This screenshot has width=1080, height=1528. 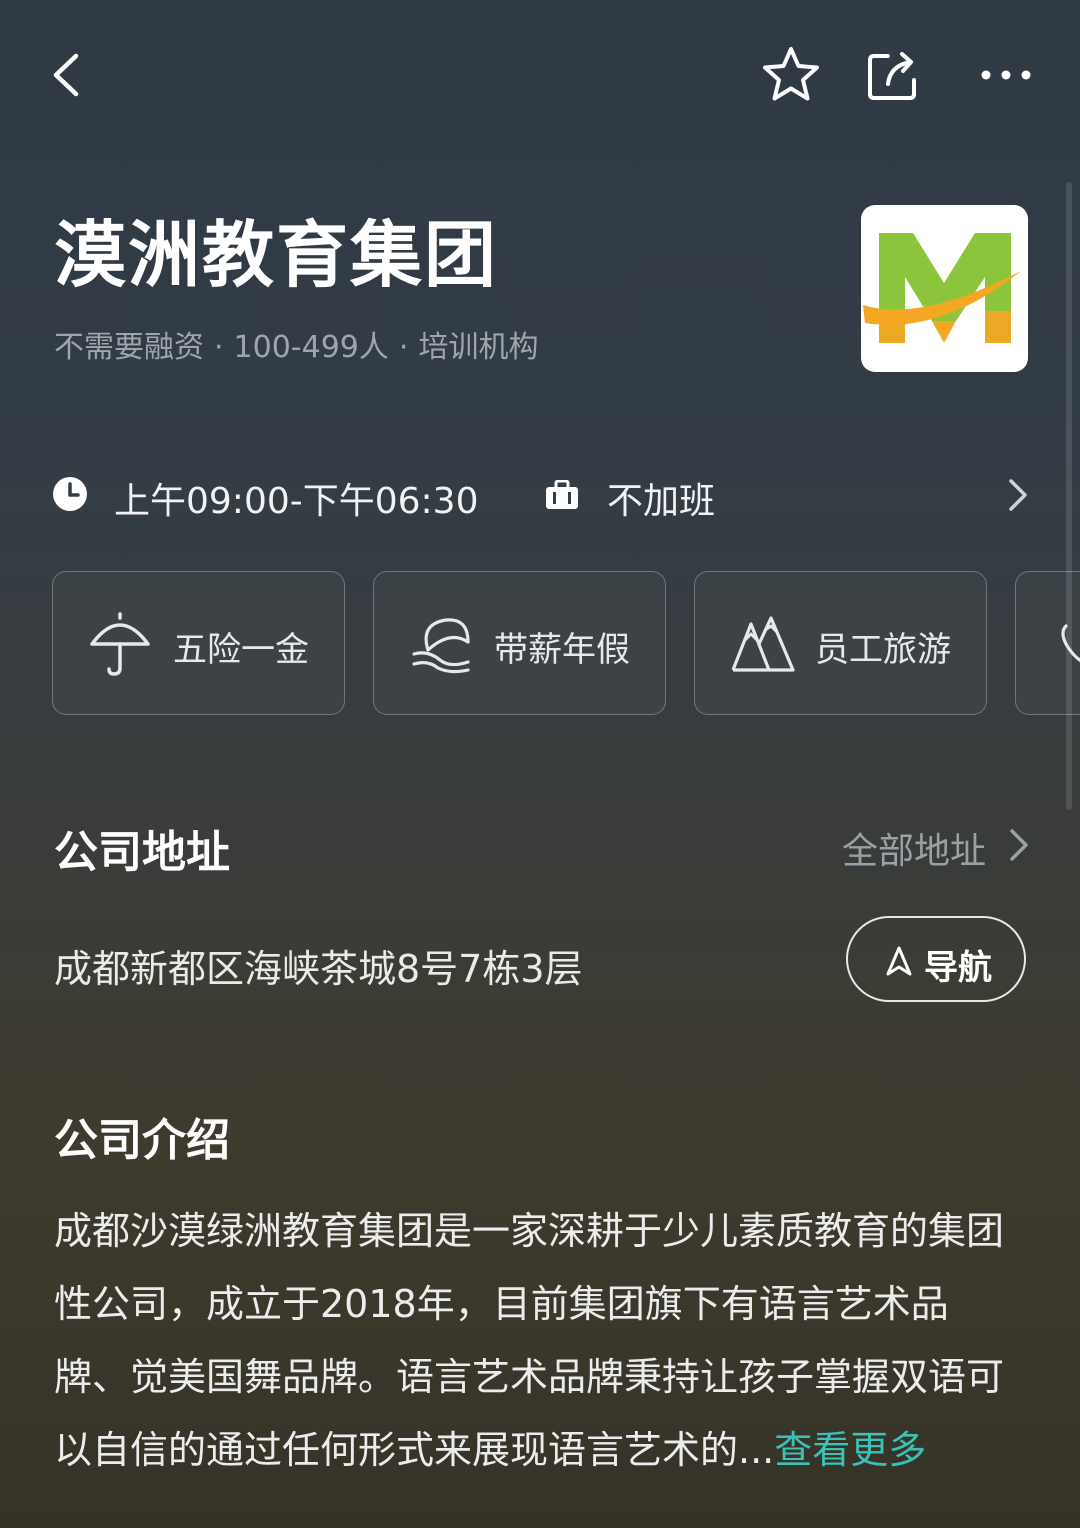 I want to click on beach-icon, so click(x=441, y=646).